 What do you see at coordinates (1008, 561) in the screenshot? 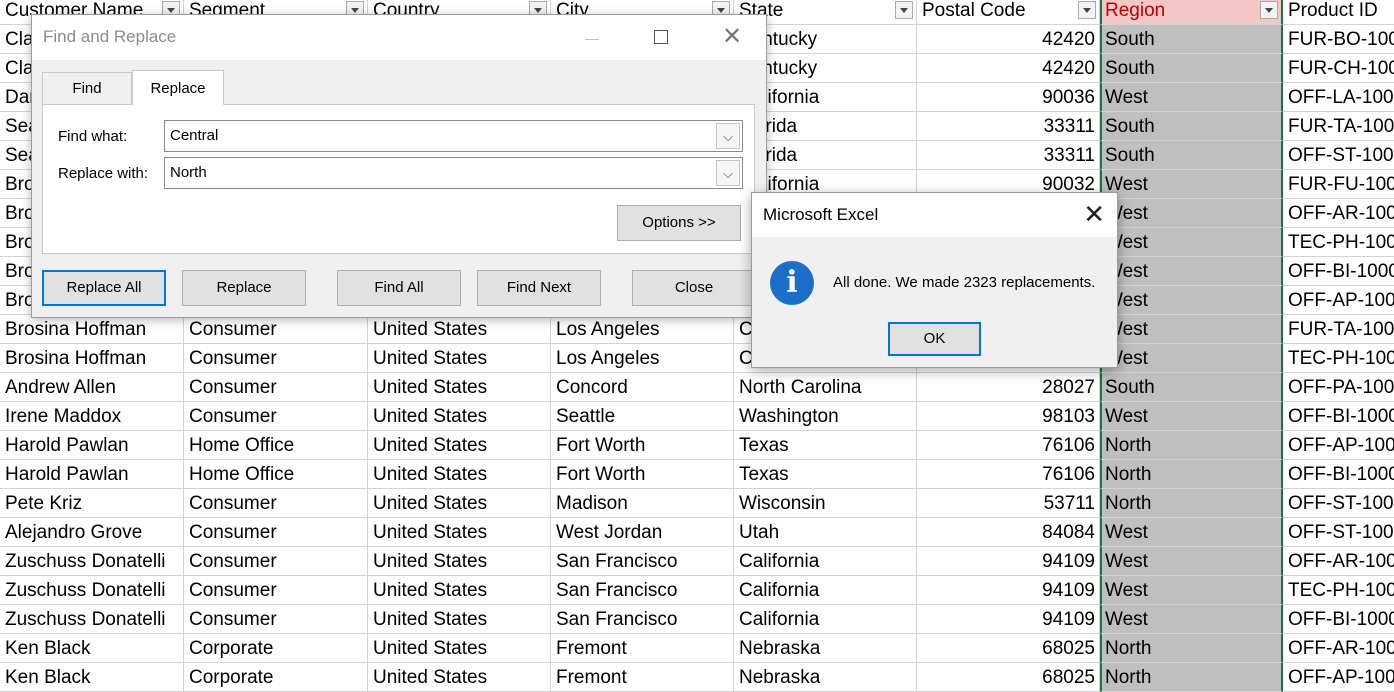
I see `cell-postal-code: 94109` at bounding box center [1008, 561].